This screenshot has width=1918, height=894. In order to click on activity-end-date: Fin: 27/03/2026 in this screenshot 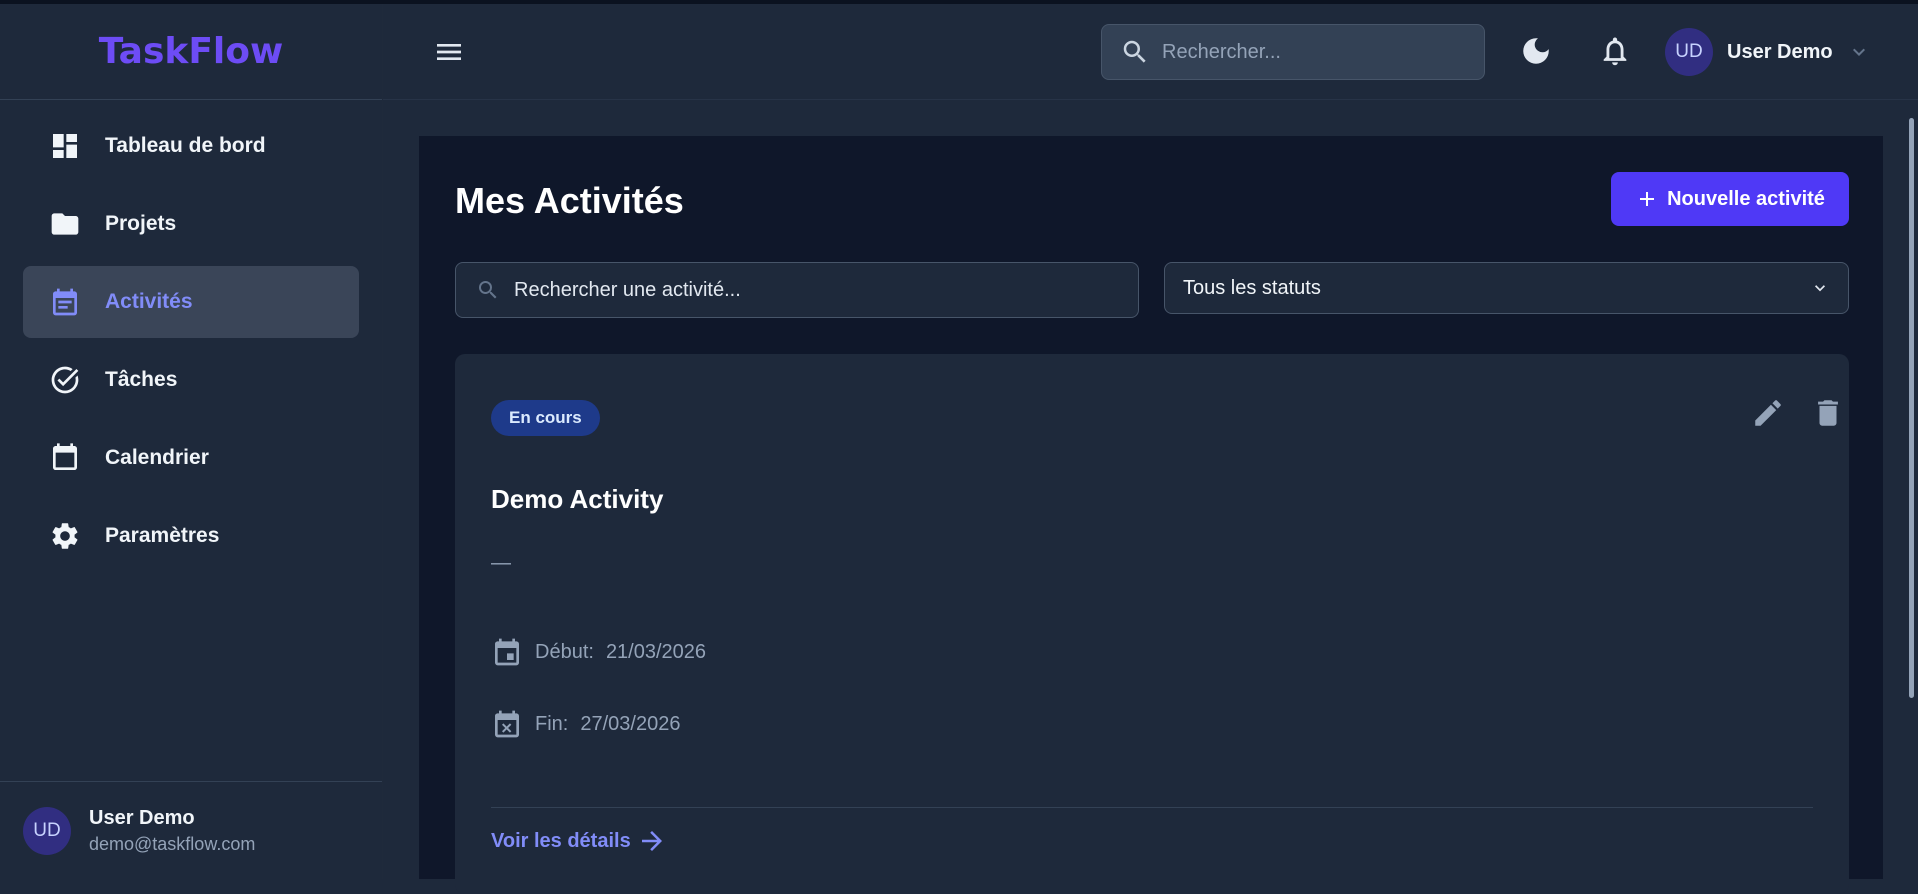, I will do `click(585, 724)`.